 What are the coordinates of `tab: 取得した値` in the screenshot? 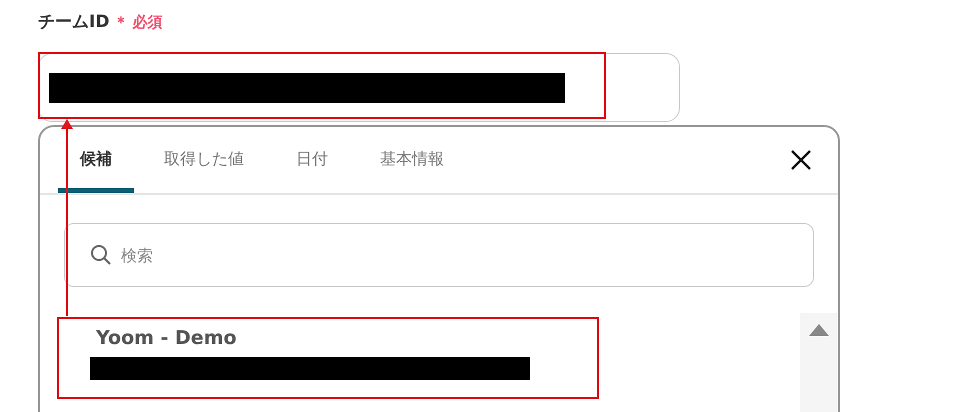 It's located at (204, 160).